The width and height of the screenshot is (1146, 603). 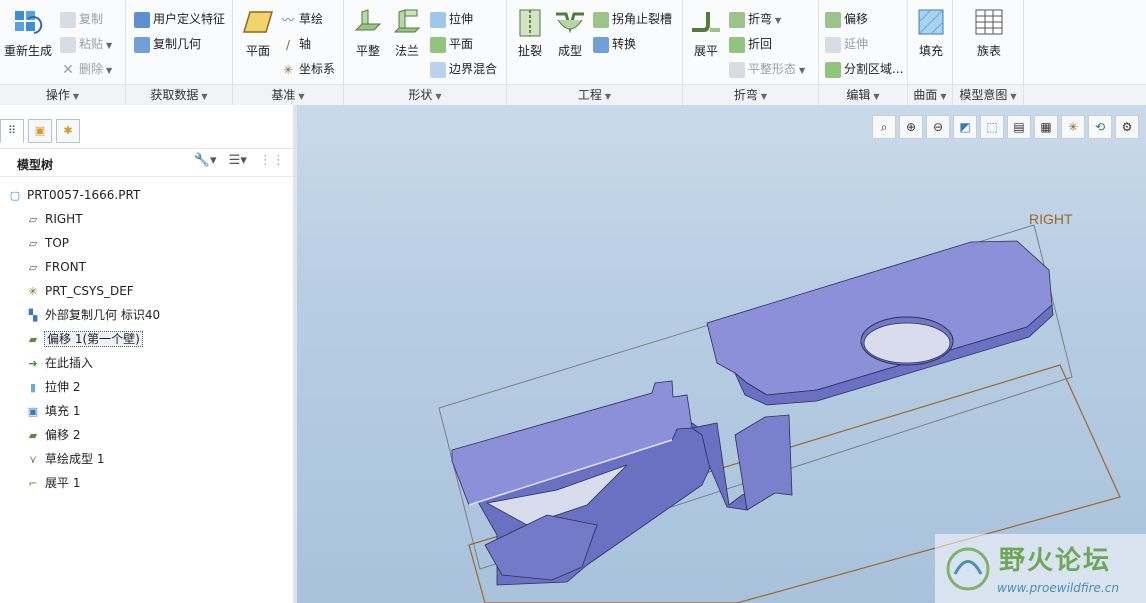 I want to click on extend-button: 延伸, so click(x=846, y=44).